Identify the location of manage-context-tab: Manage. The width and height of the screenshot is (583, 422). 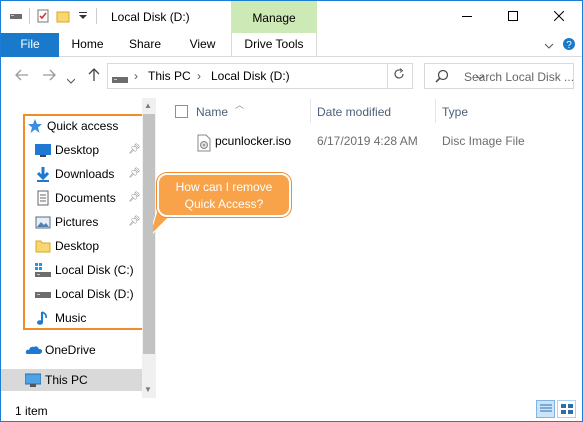
(274, 17).